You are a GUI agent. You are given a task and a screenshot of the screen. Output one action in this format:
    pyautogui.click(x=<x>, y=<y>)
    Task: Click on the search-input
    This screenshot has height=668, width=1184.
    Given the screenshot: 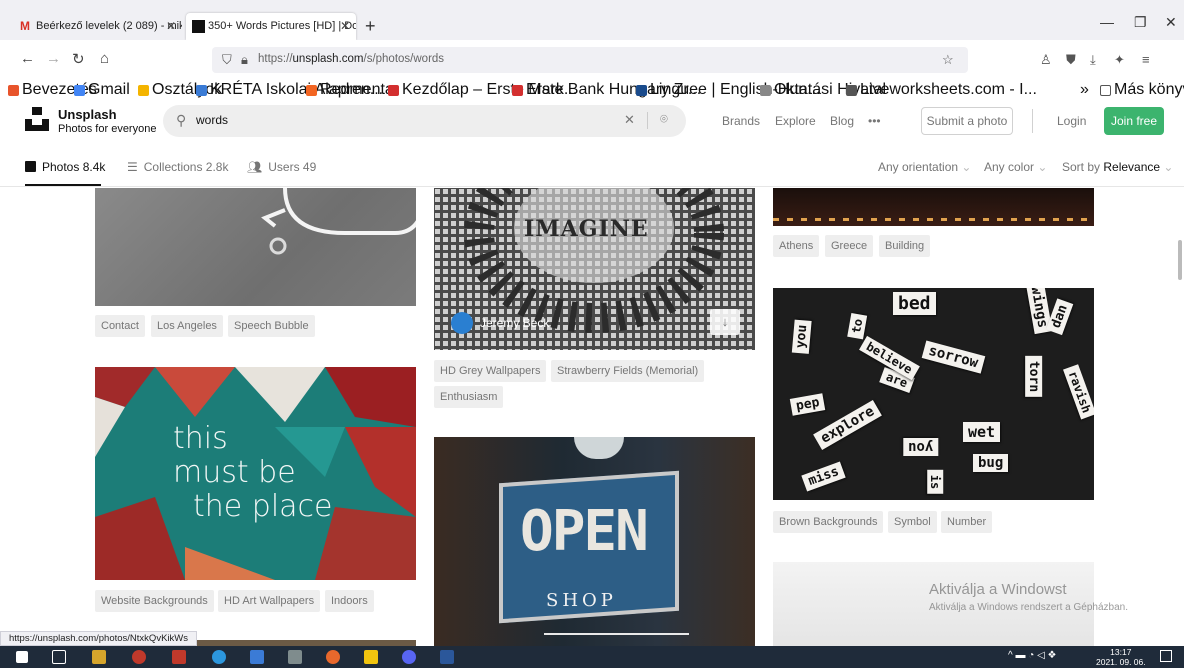 What is the action you would take?
    pyautogui.click(x=424, y=121)
    